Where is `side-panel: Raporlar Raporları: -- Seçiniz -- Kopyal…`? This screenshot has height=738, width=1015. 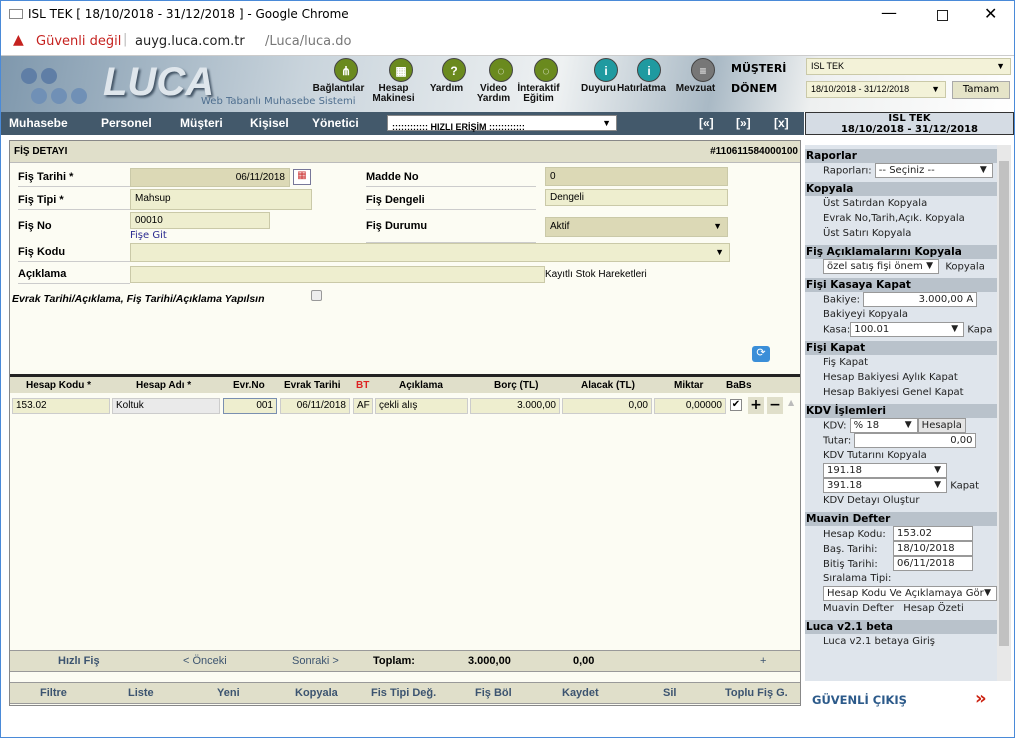 side-panel: Raporlar Raporları: -- Seçiniz -- Kopyal… is located at coordinates (901, 413).